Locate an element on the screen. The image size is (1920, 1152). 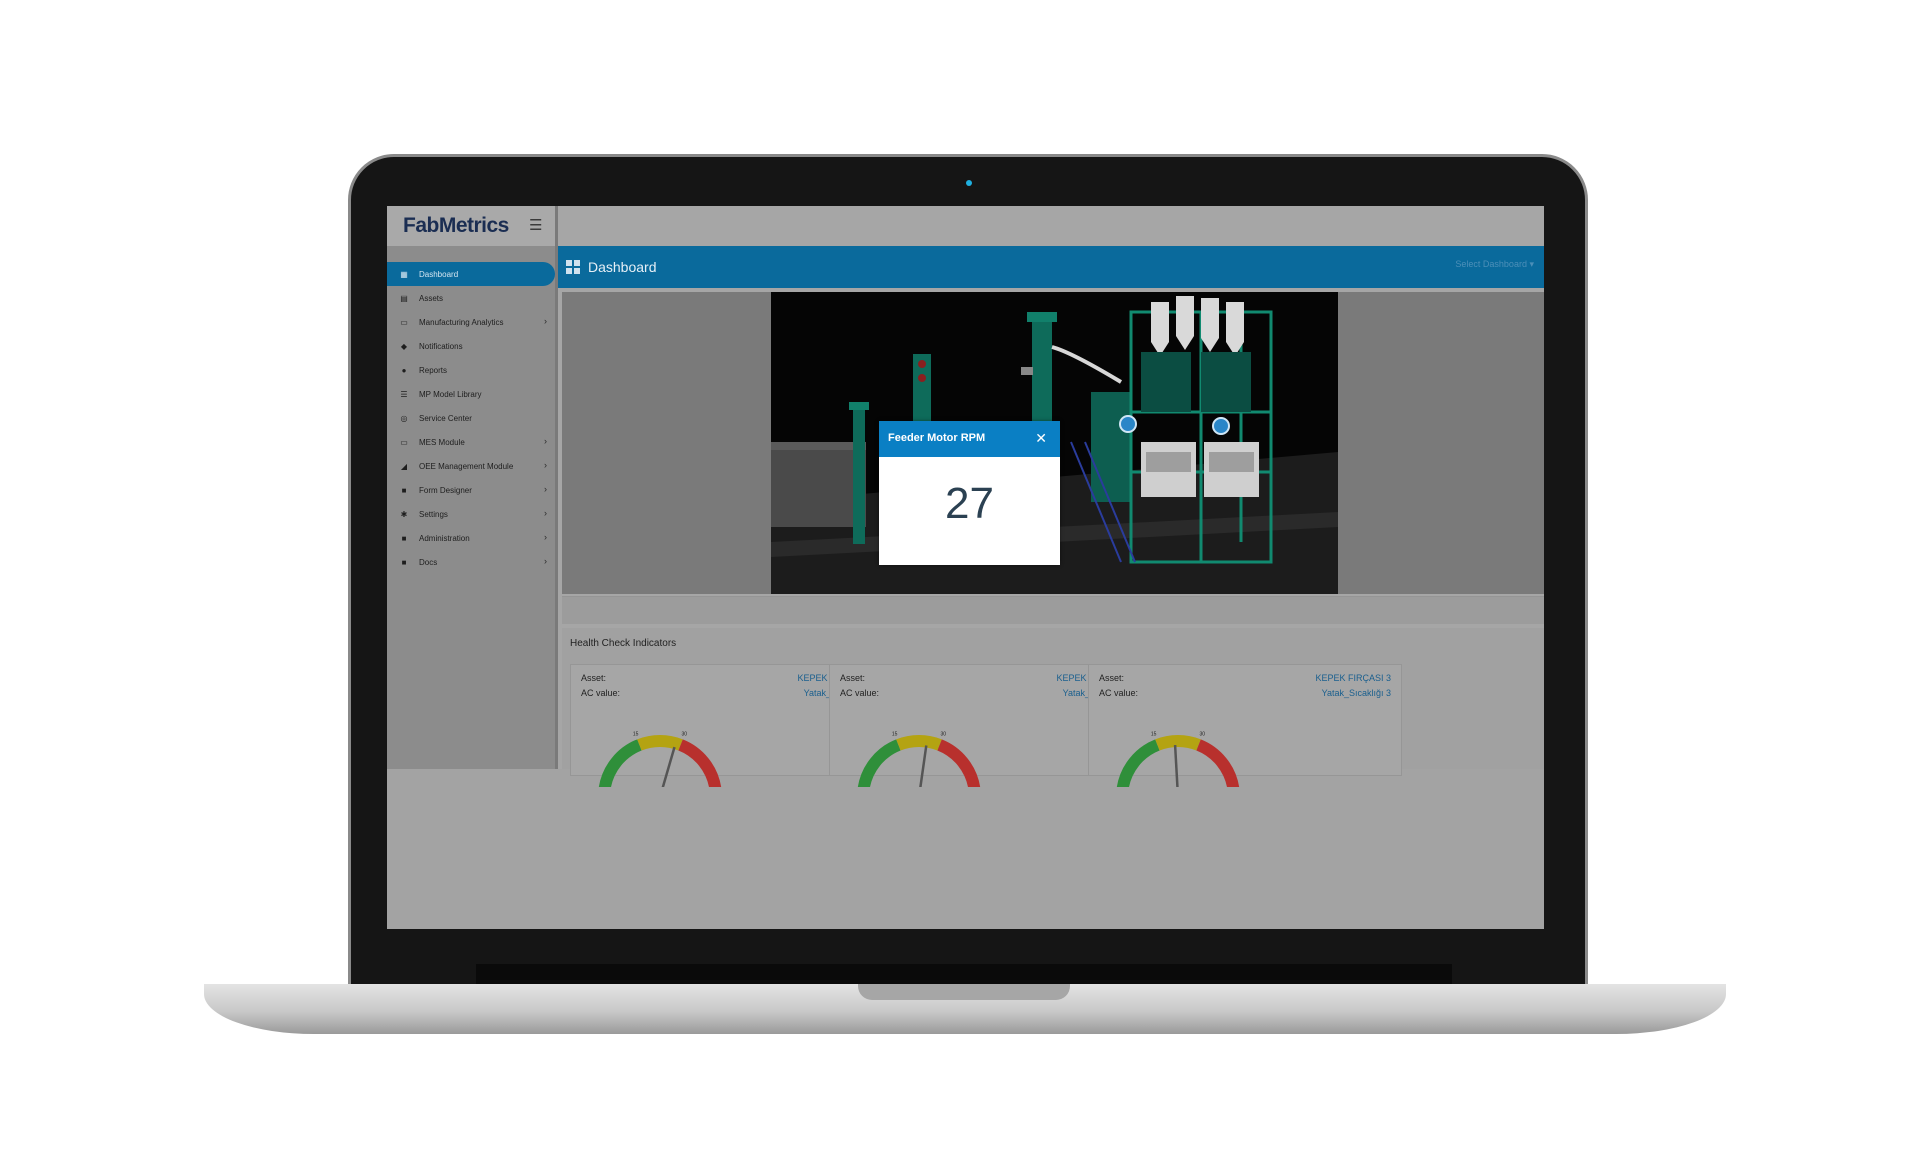
sidebar-item-docs: ■ Docs › is located at coordinates (471, 562).